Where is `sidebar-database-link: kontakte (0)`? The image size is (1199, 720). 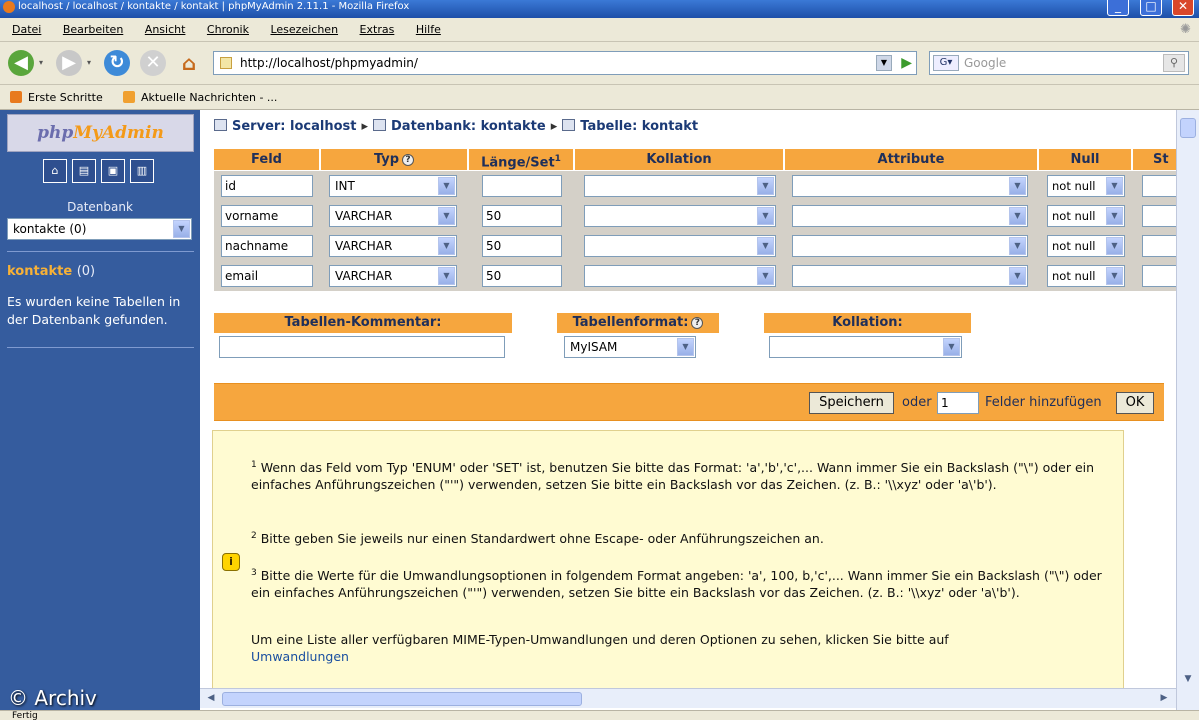 sidebar-database-link: kontakte (0) is located at coordinates (51, 271).